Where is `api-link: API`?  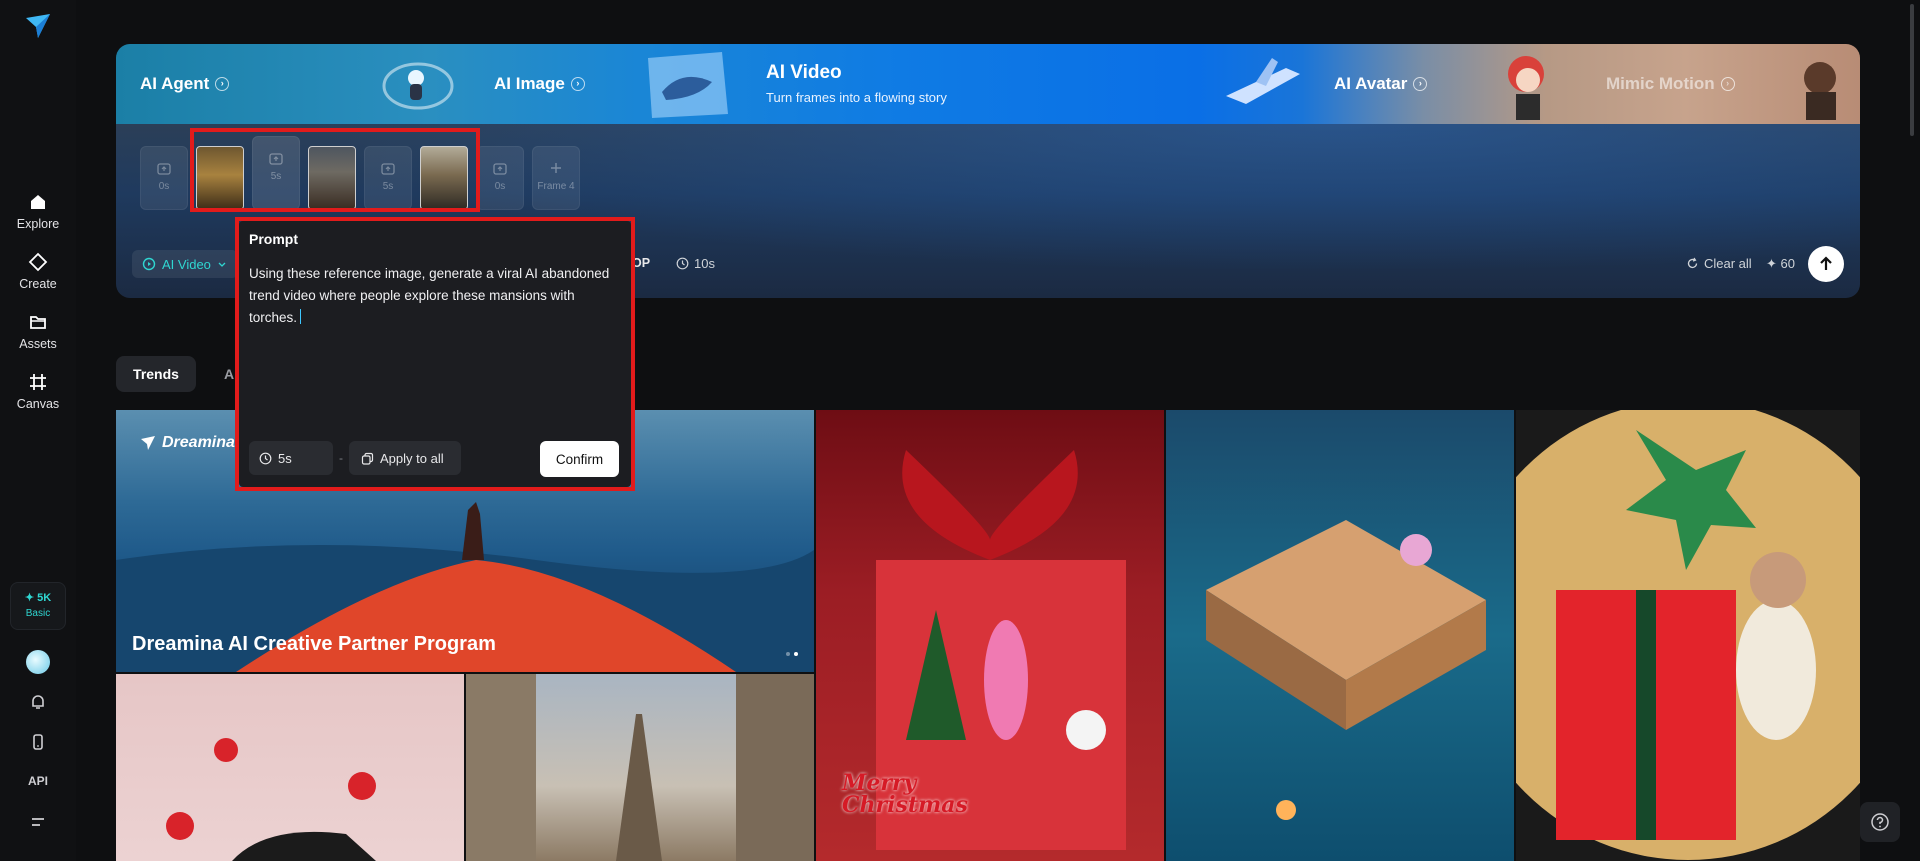 api-link: API is located at coordinates (38, 781).